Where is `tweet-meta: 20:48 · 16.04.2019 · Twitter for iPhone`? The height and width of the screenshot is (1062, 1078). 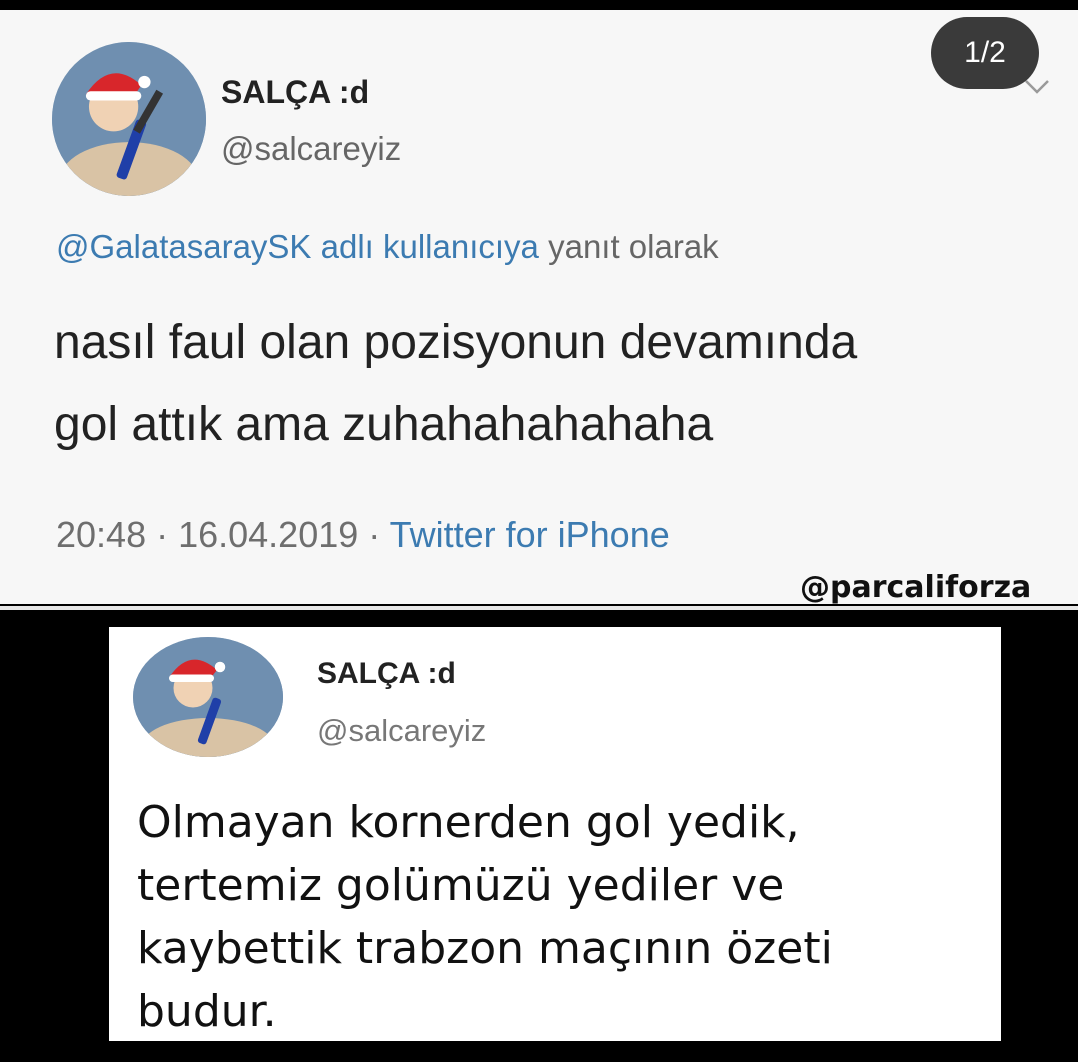 tweet-meta: 20:48 · 16.04.2019 · Twitter for iPhone is located at coordinates (363, 535).